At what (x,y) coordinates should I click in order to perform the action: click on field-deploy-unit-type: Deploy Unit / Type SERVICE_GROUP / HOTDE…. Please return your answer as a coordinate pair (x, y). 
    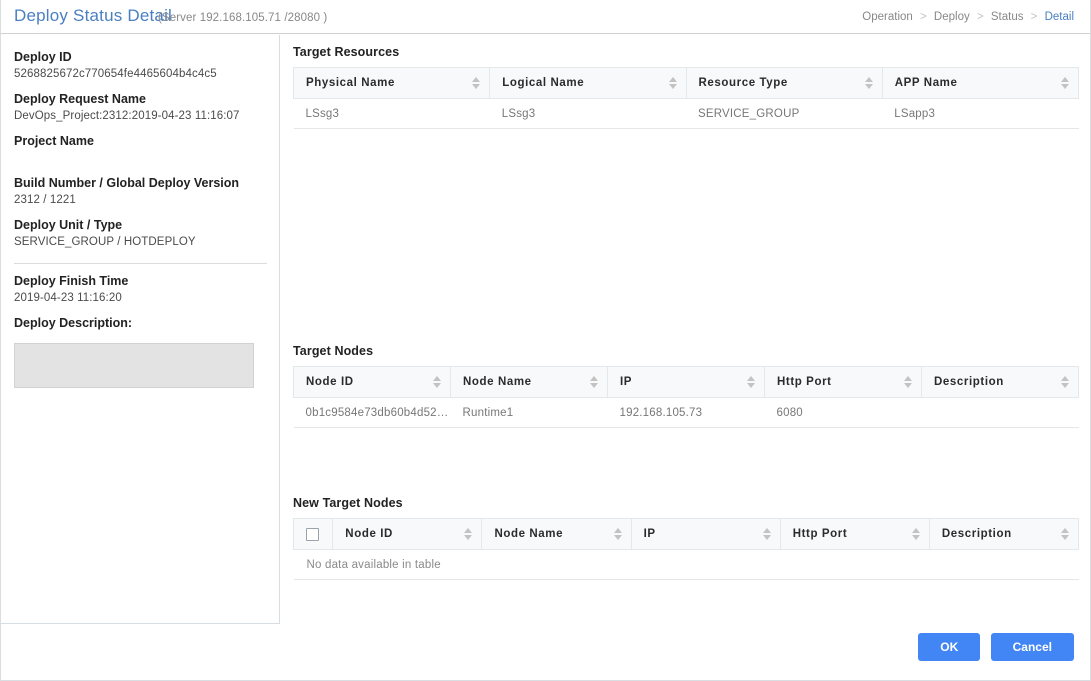
    Looking at the image, I should click on (140, 233).